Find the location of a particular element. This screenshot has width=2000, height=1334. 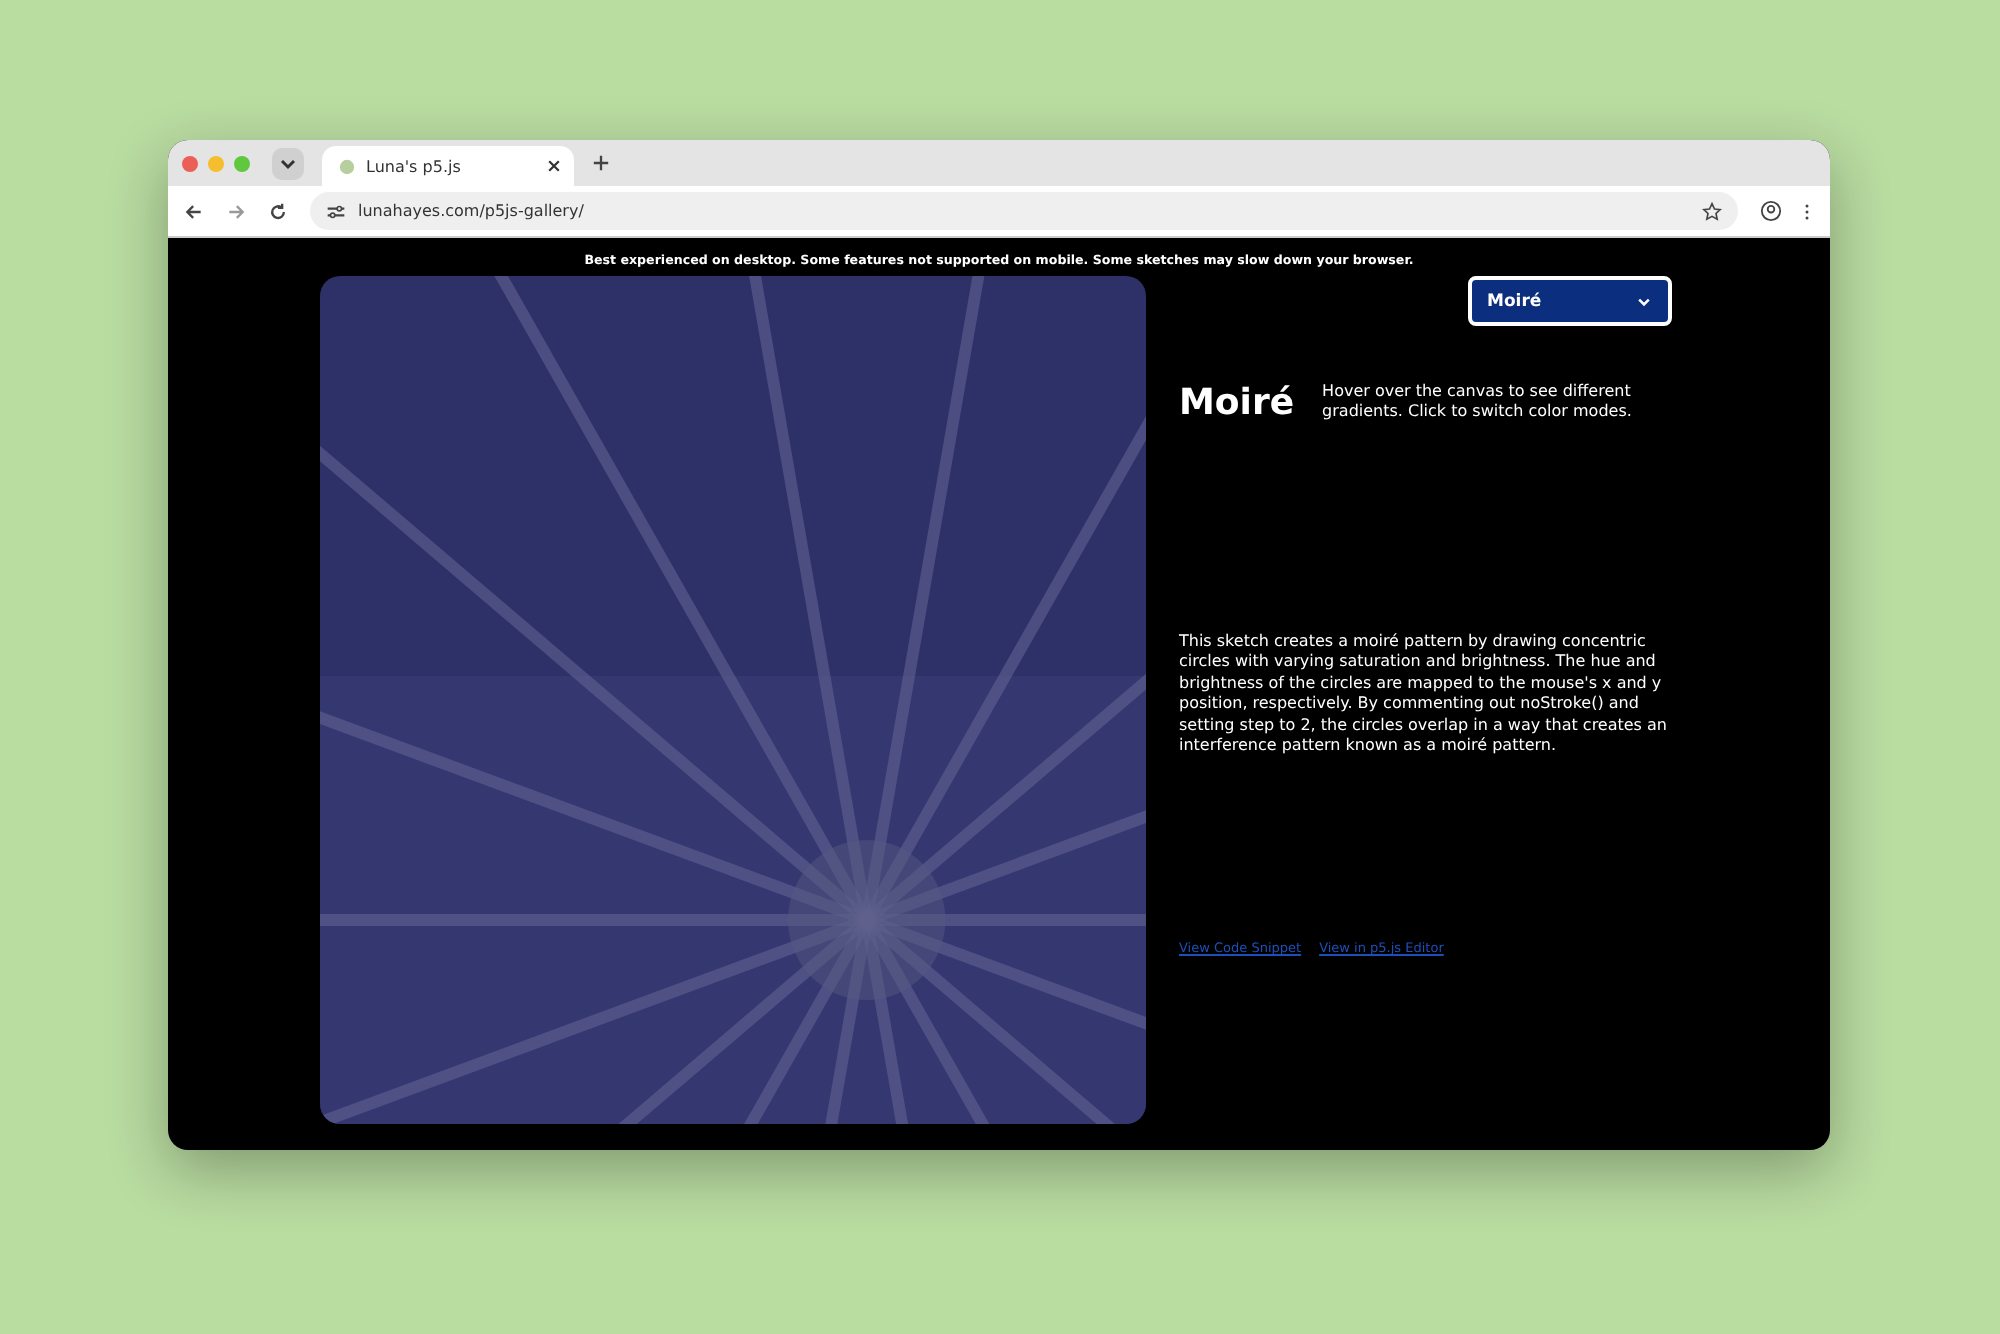

more-menu-icon is located at coordinates (1807, 211).